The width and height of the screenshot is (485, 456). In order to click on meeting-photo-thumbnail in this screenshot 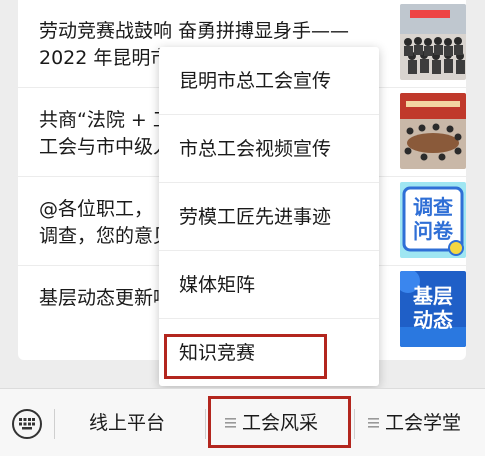, I will do `click(433, 131)`.